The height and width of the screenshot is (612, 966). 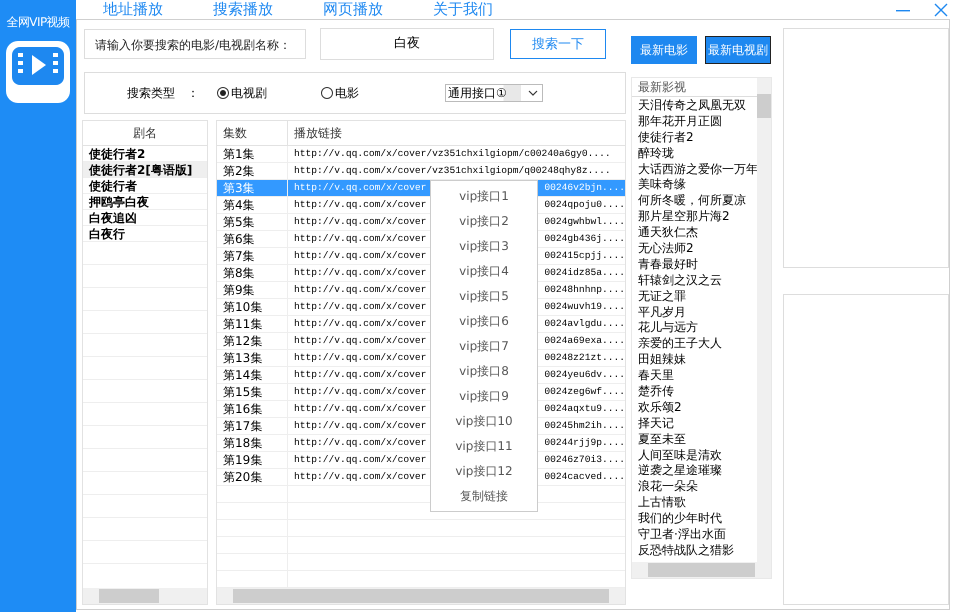 I want to click on menu-item: vip接口8, so click(x=484, y=371).